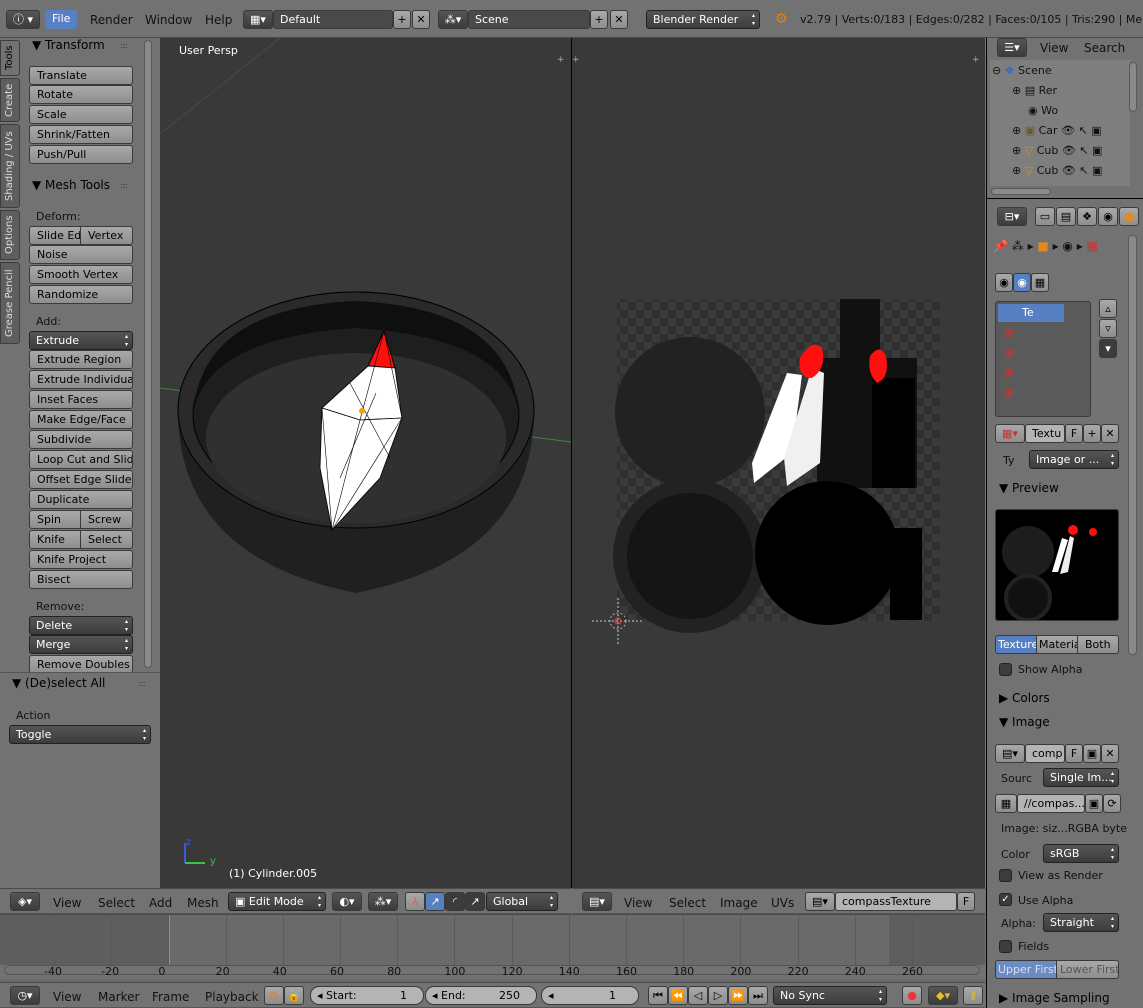 Image resolution: width=1143 pixels, height=1008 pixels. Describe the element at coordinates (61, 19) in the screenshot. I see `menu-file: File` at that location.